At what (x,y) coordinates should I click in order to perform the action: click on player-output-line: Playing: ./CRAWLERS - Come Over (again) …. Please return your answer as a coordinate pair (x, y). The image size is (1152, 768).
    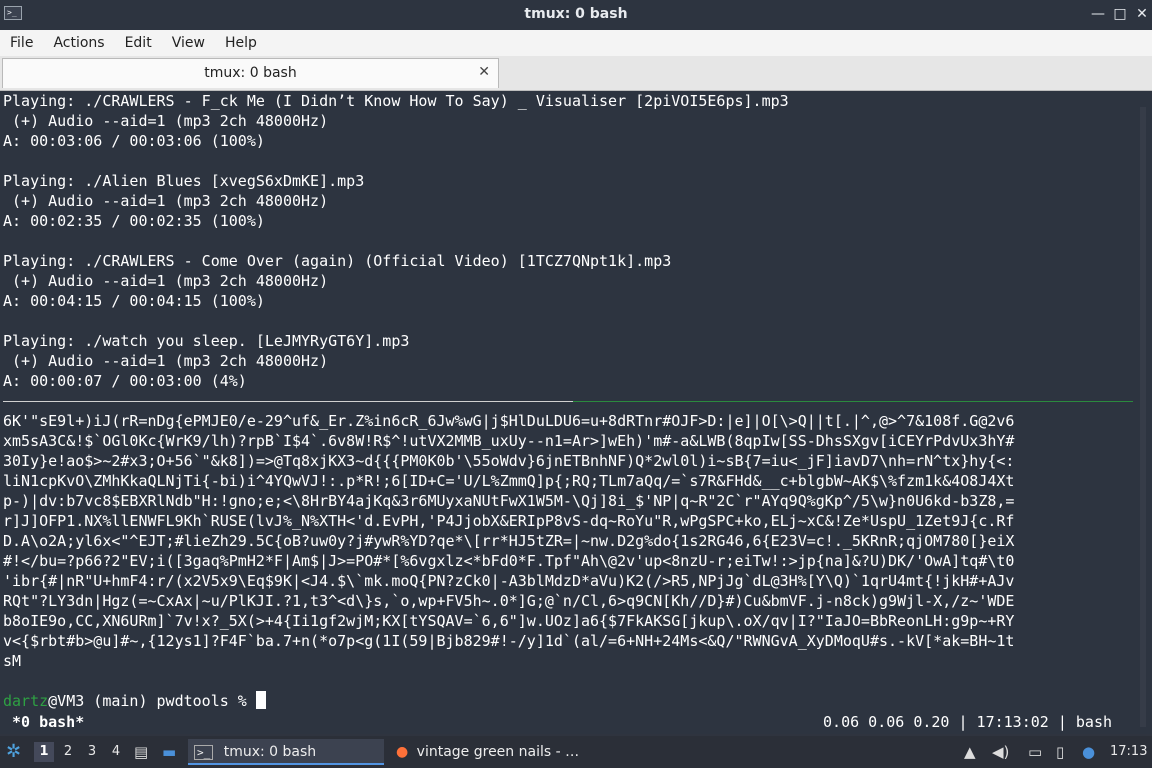
    Looking at the image, I should click on (337, 261).